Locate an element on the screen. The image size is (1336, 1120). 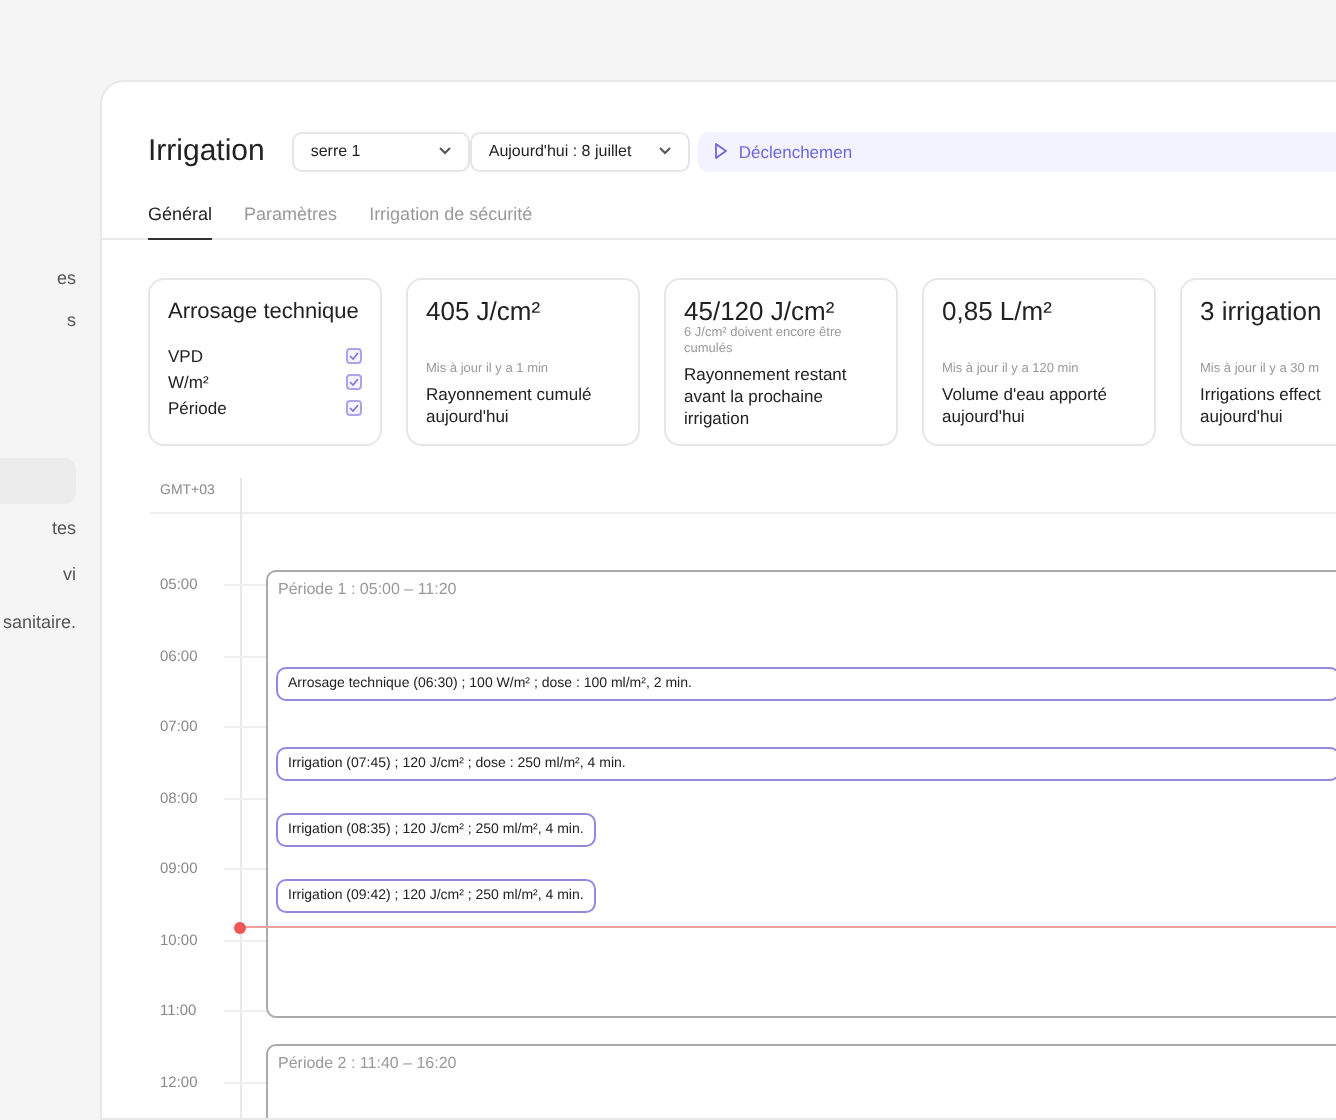
greenhouse-select: serre 1 is located at coordinates (381, 151).